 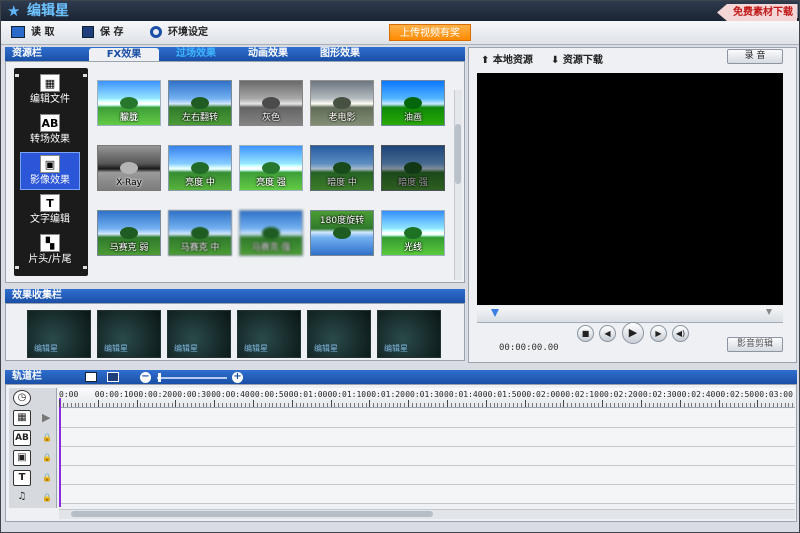 I want to click on zoom-in-button: +, so click(x=237, y=377).